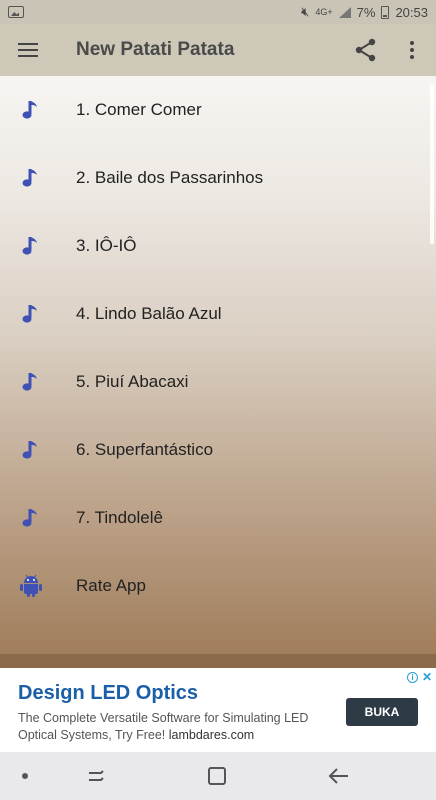  Describe the element at coordinates (139, 109) in the screenshot. I see `song-label: 1. Comer Comer` at that location.